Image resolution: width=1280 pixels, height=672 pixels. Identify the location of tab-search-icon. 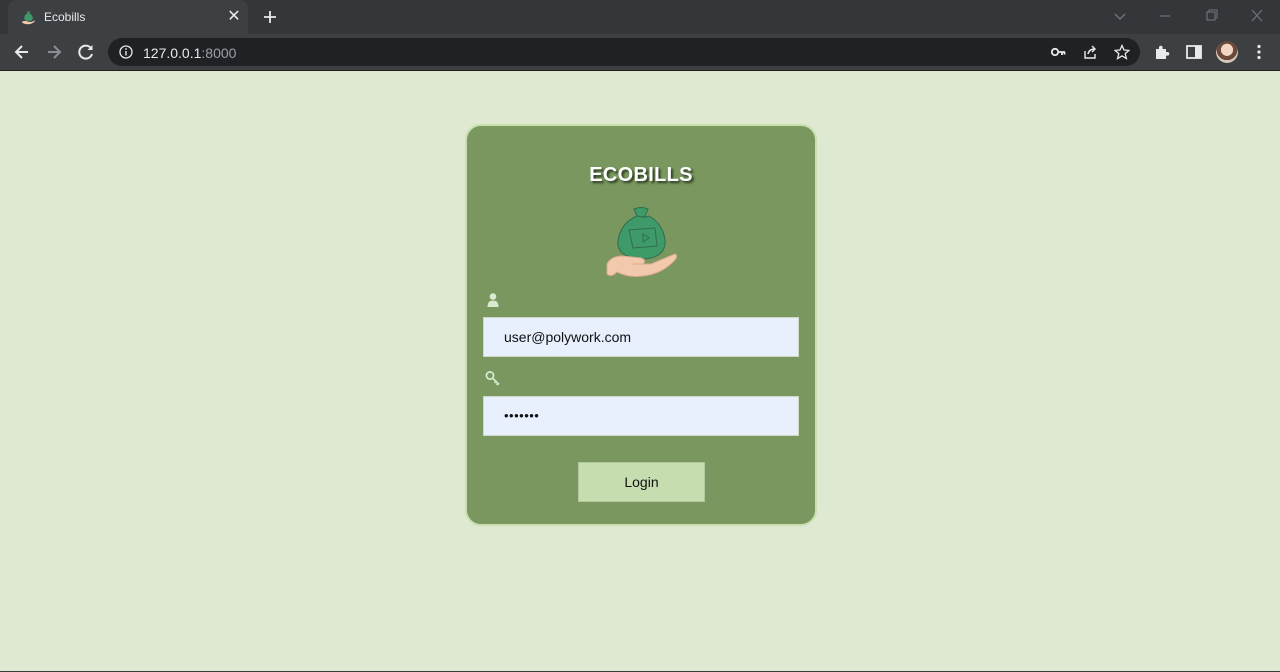
(1120, 16).